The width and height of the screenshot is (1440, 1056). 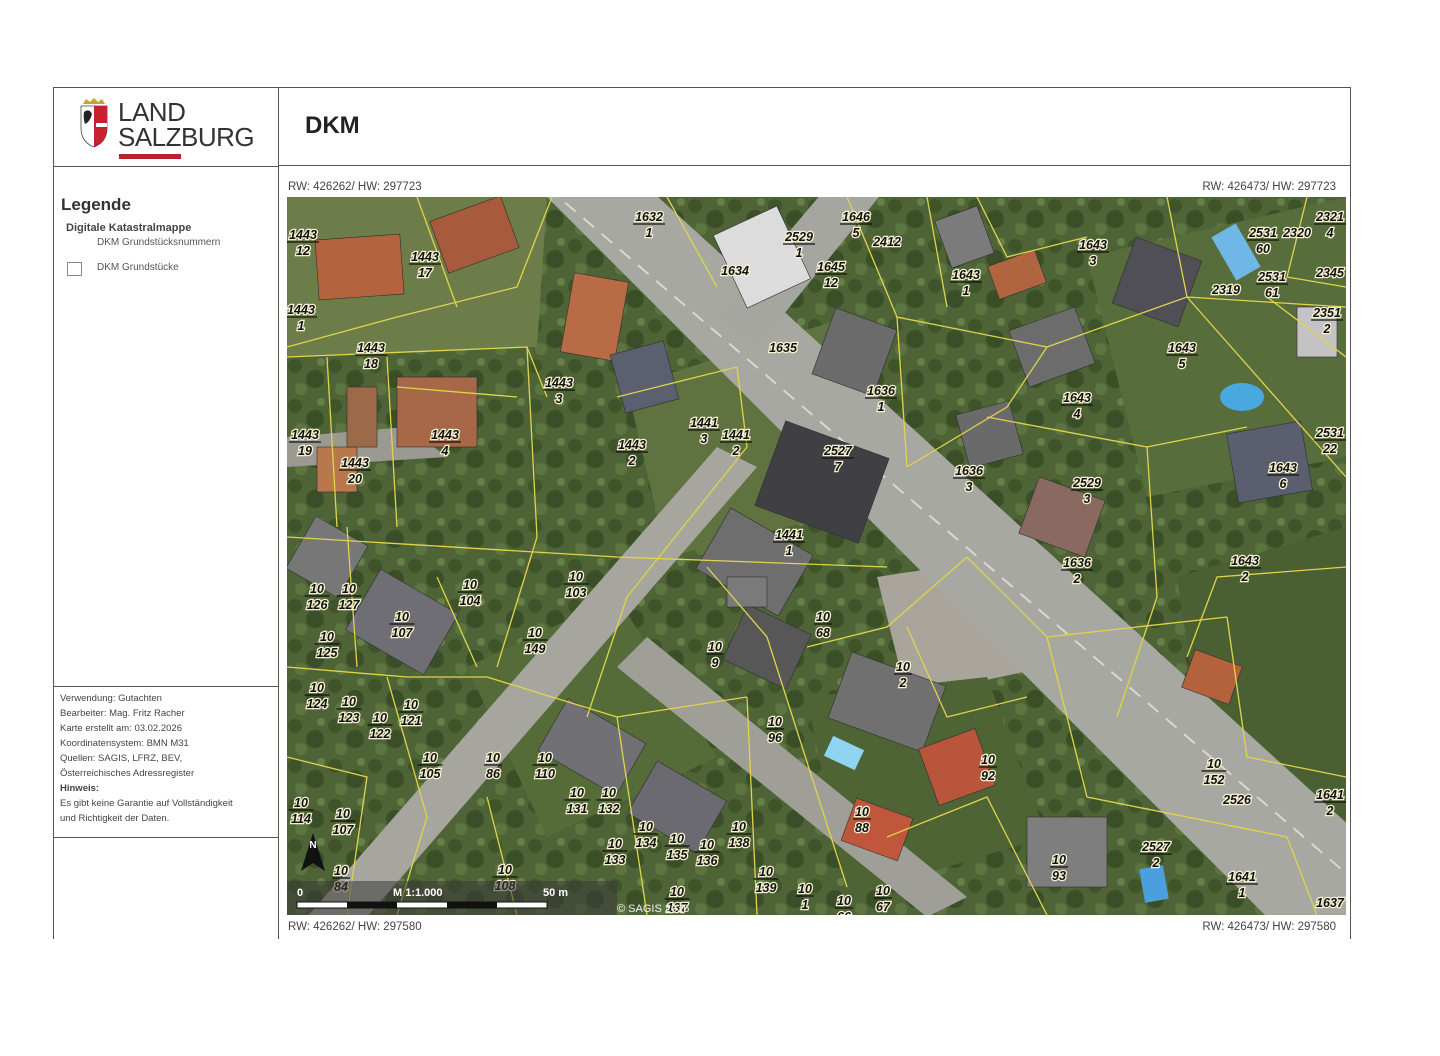 I want to click on parcel-sub-number: 126, so click(x=318, y=605).